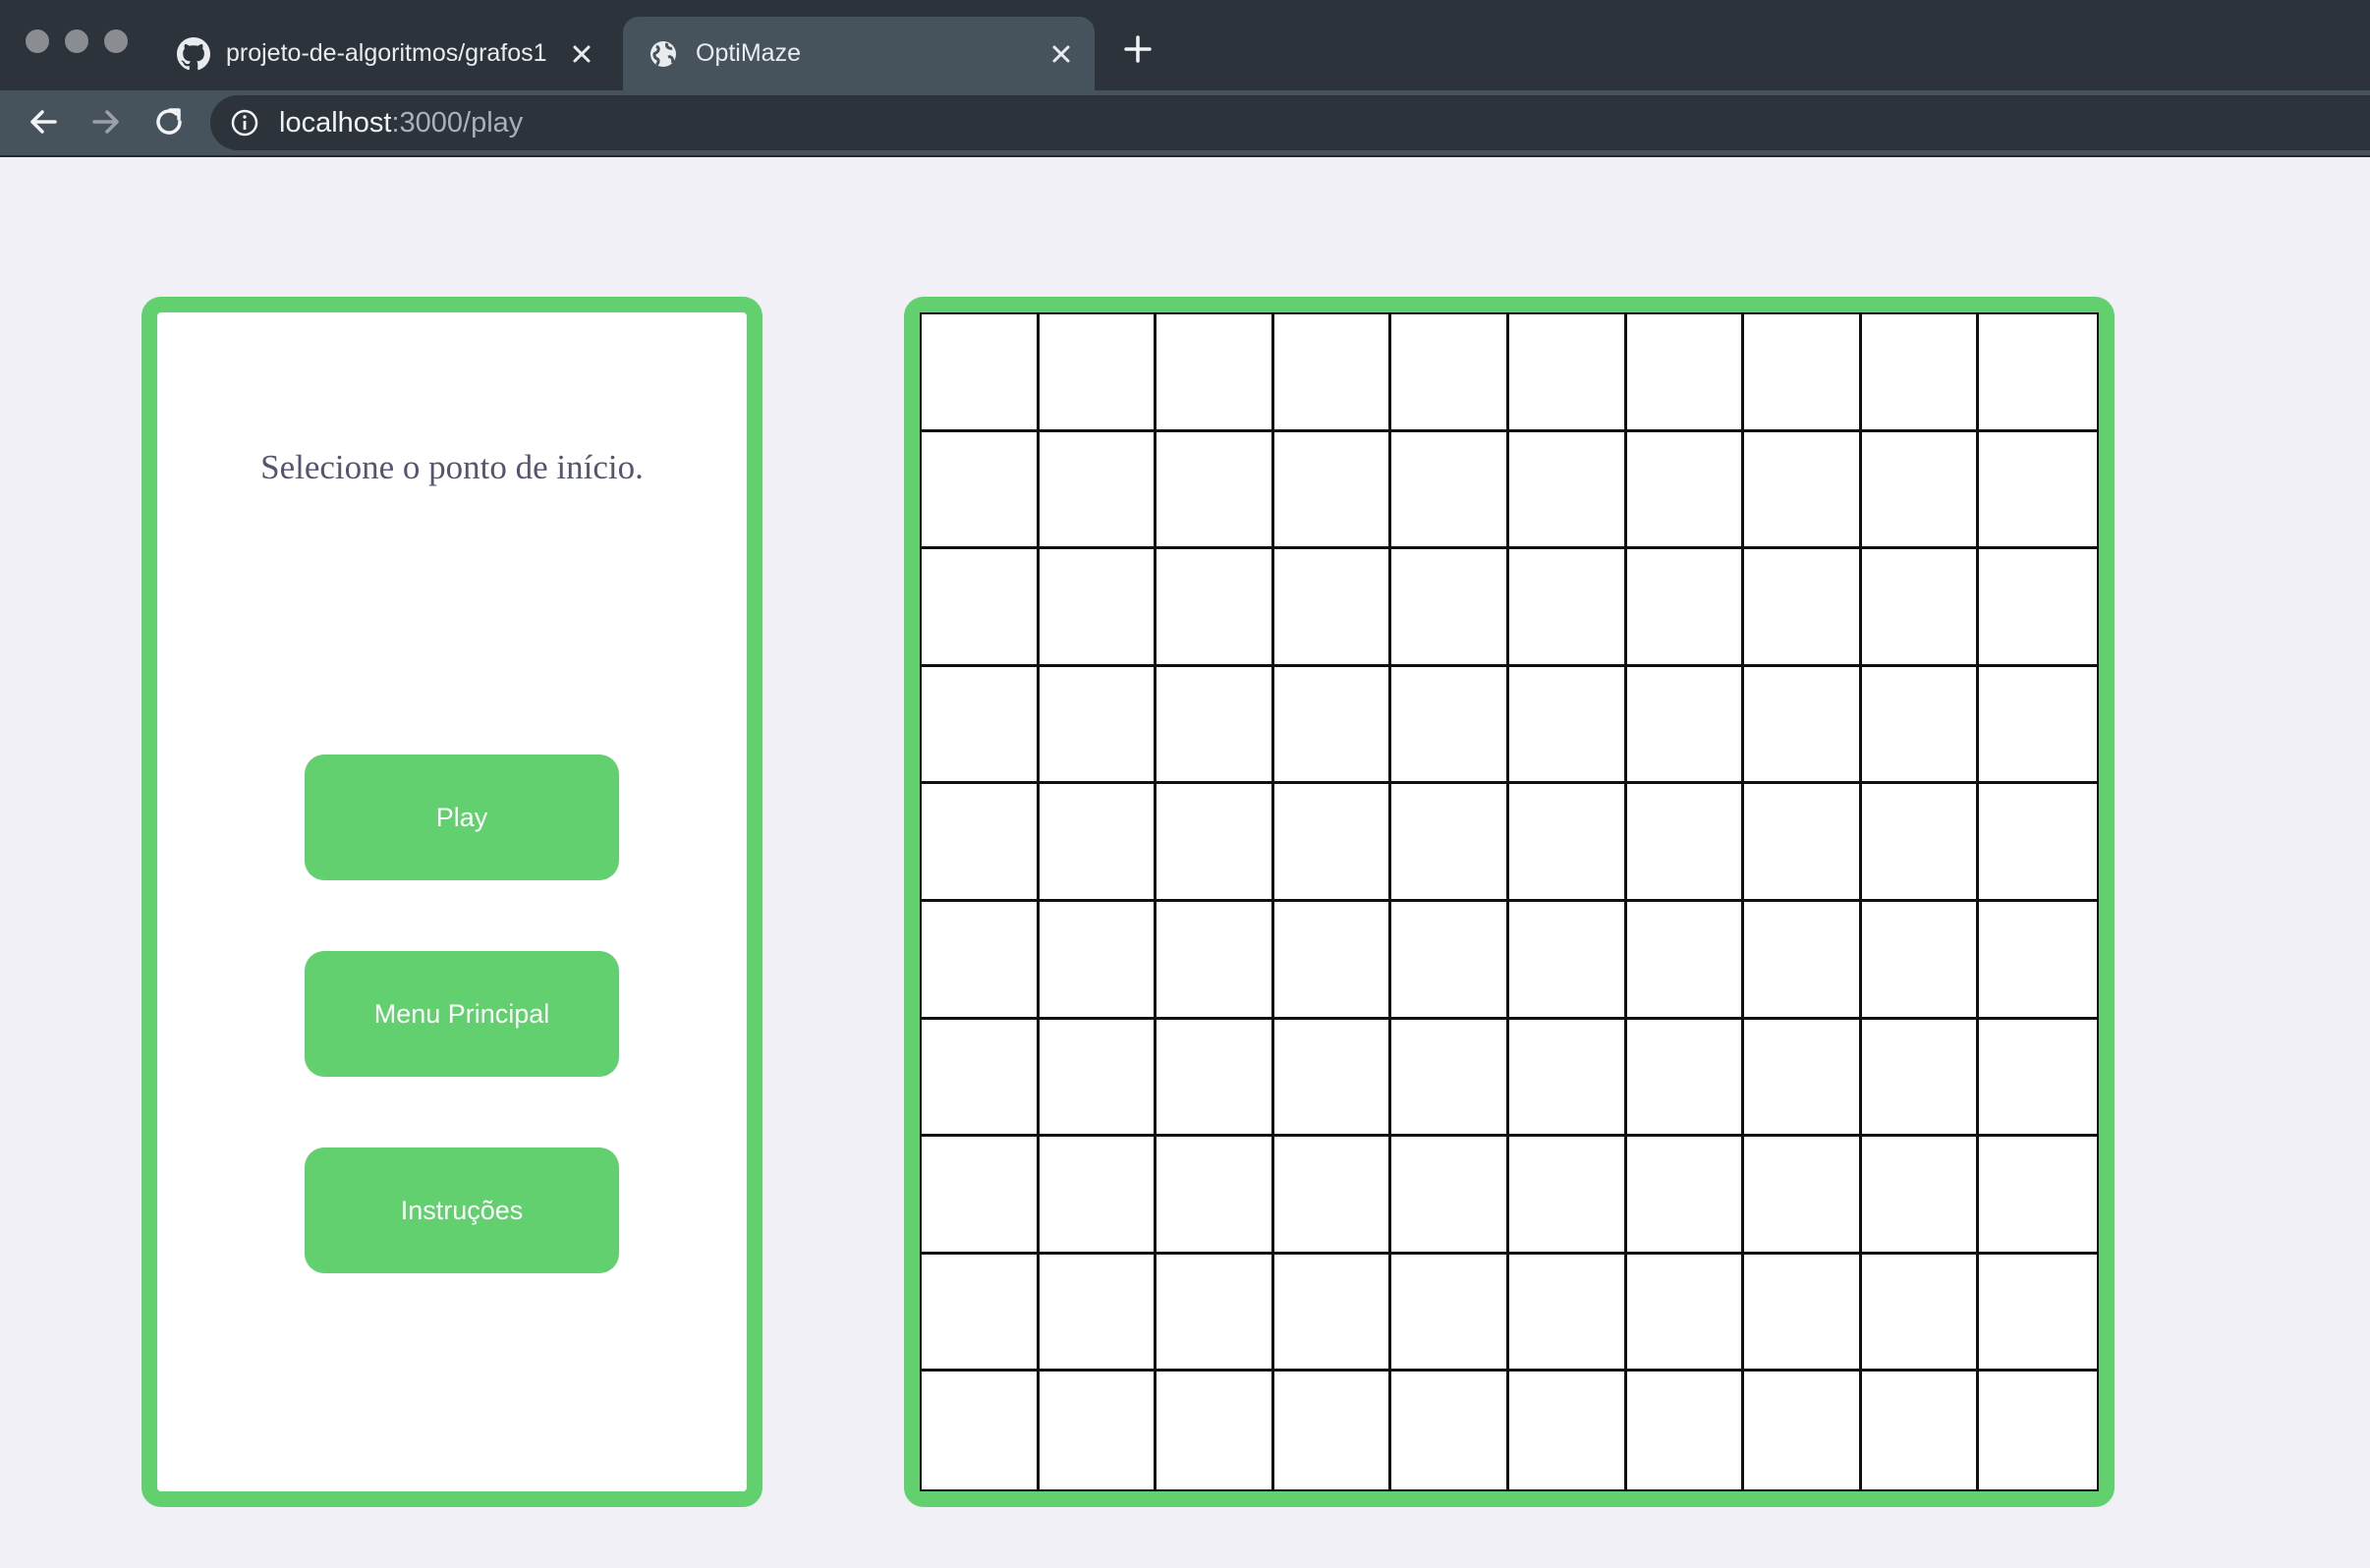 The width and height of the screenshot is (2370, 1568). I want to click on window-minimize-light, so click(76, 41).